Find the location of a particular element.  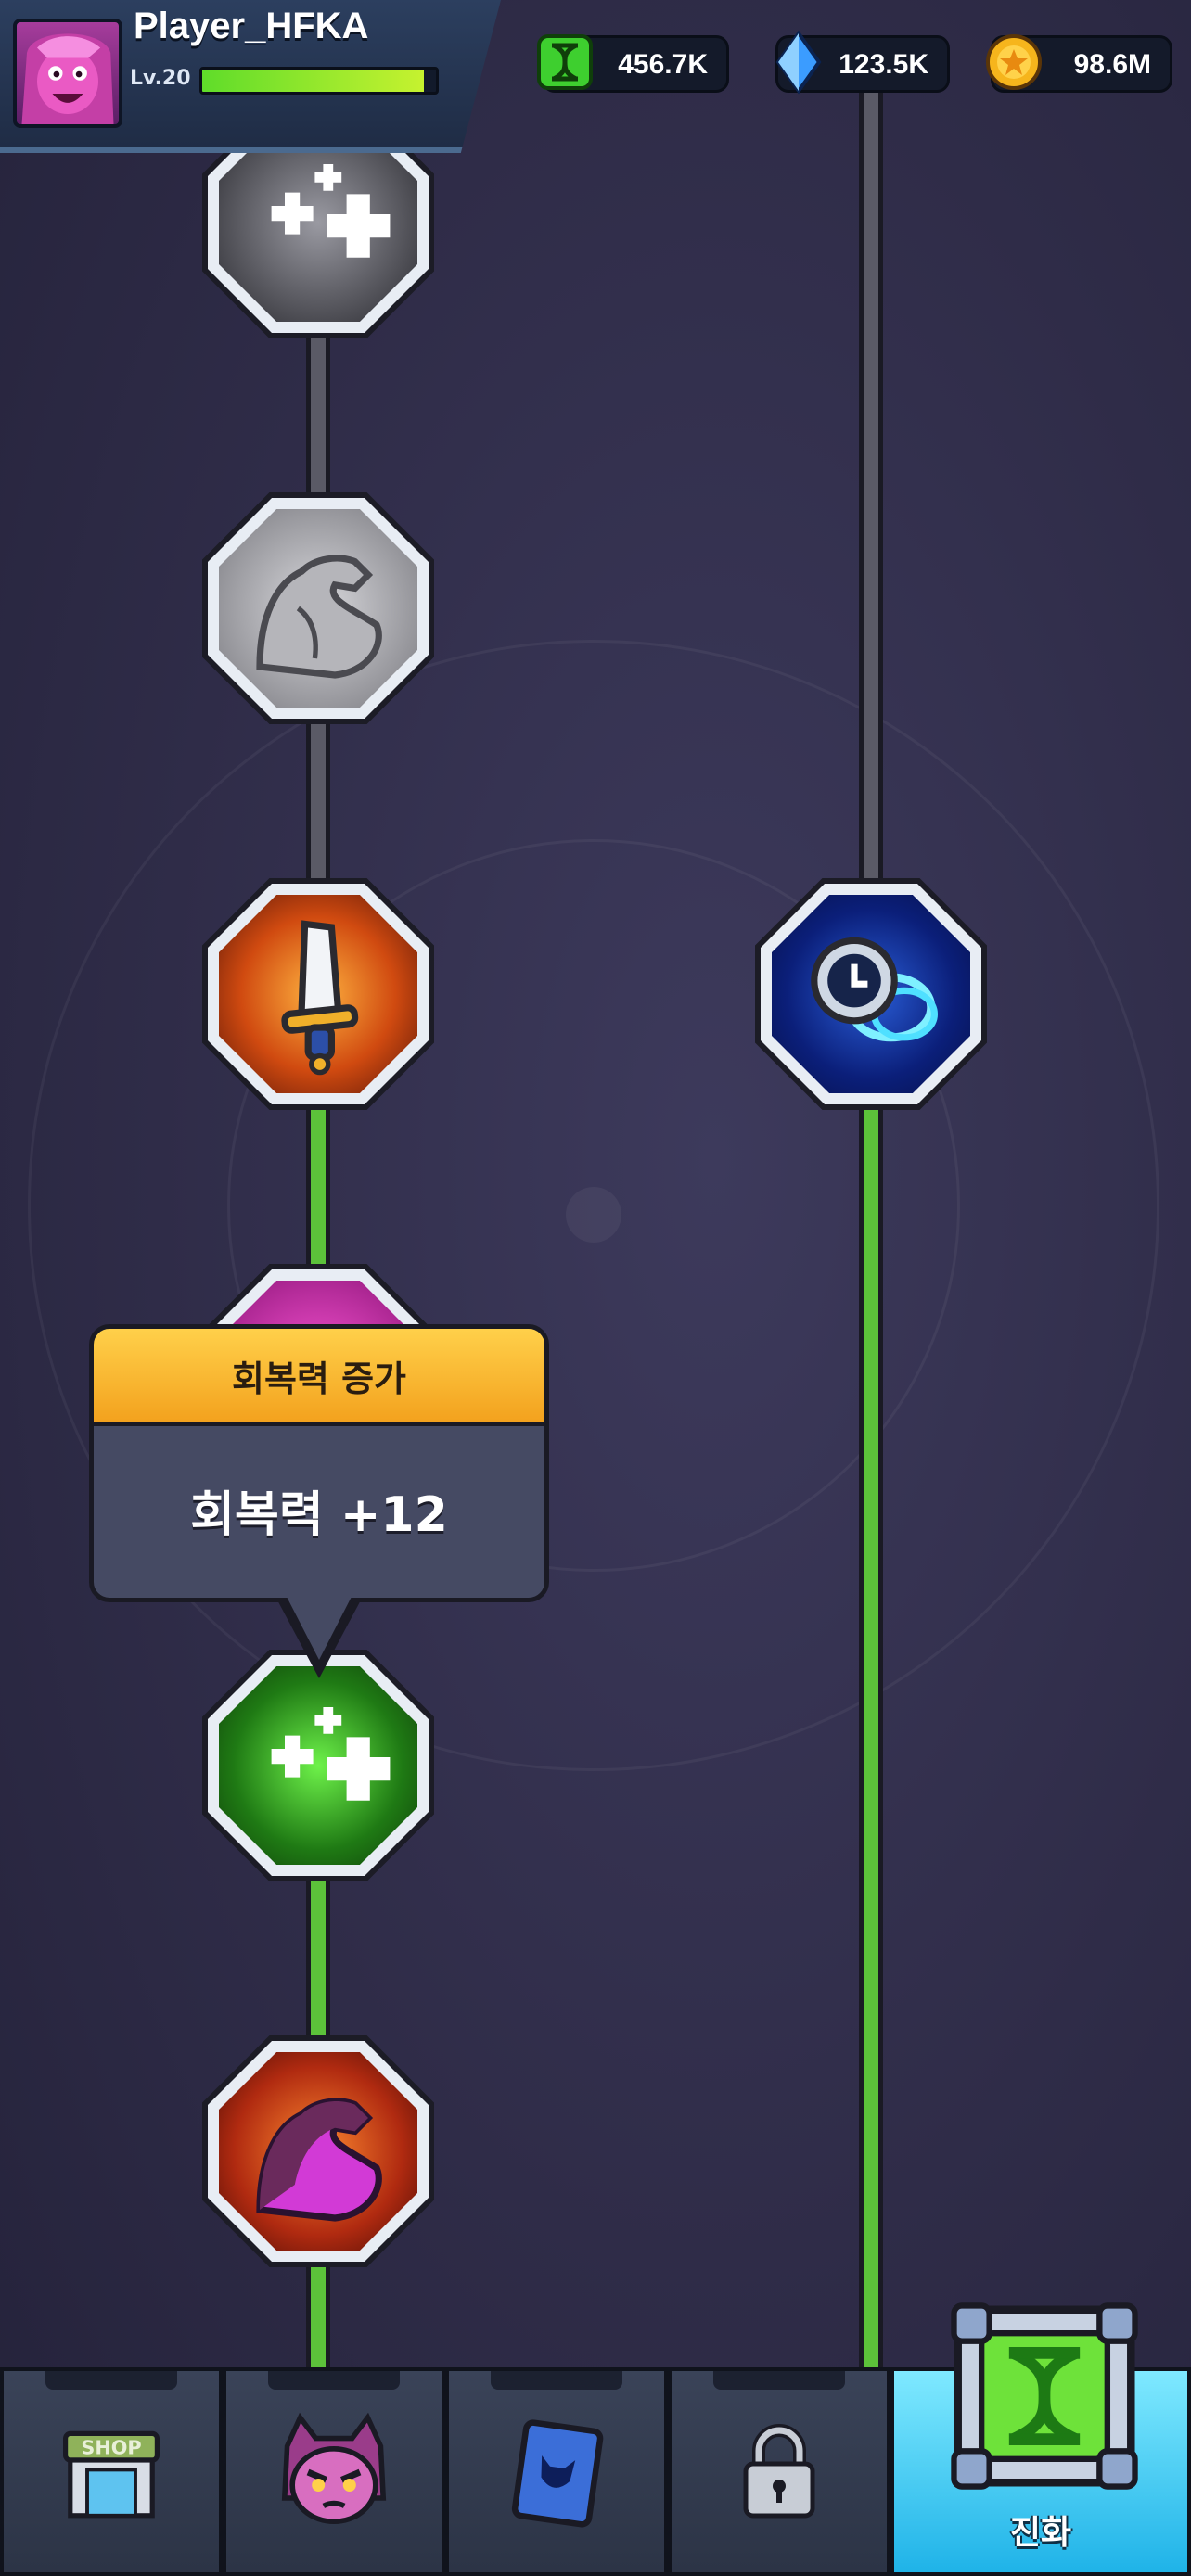

xp-bar is located at coordinates (319, 81).